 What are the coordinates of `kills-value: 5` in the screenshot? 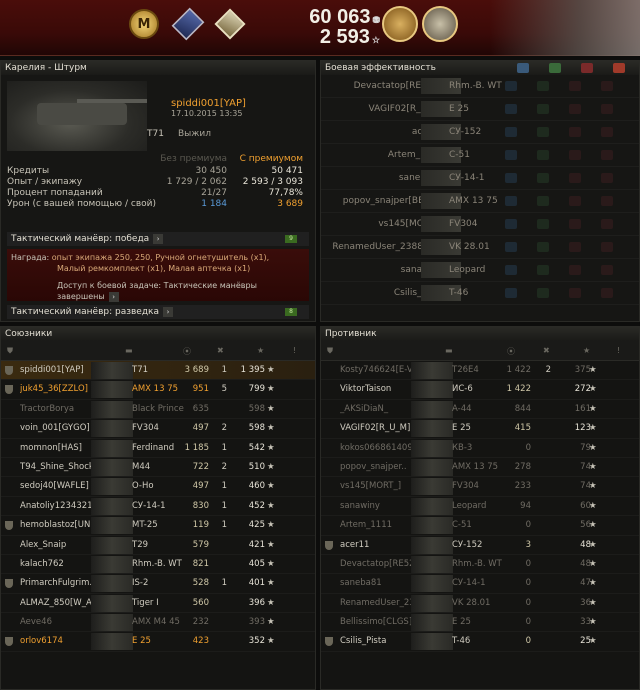 It's located at (224, 389).